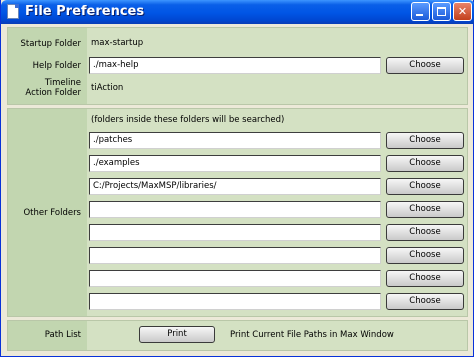  What do you see at coordinates (117, 43) in the screenshot?
I see `startup-folder-value: max-startup` at bounding box center [117, 43].